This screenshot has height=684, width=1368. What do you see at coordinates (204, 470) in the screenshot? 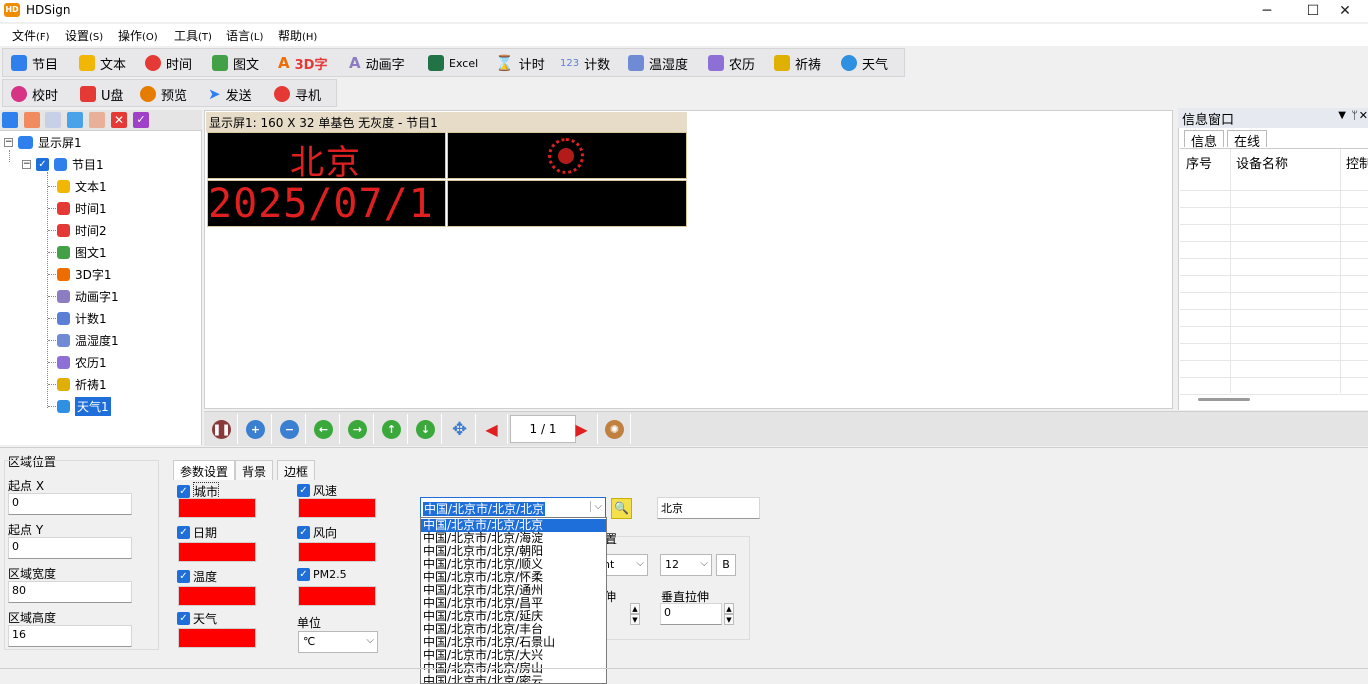
I see `tab-parameters: 参数设置` at bounding box center [204, 470].